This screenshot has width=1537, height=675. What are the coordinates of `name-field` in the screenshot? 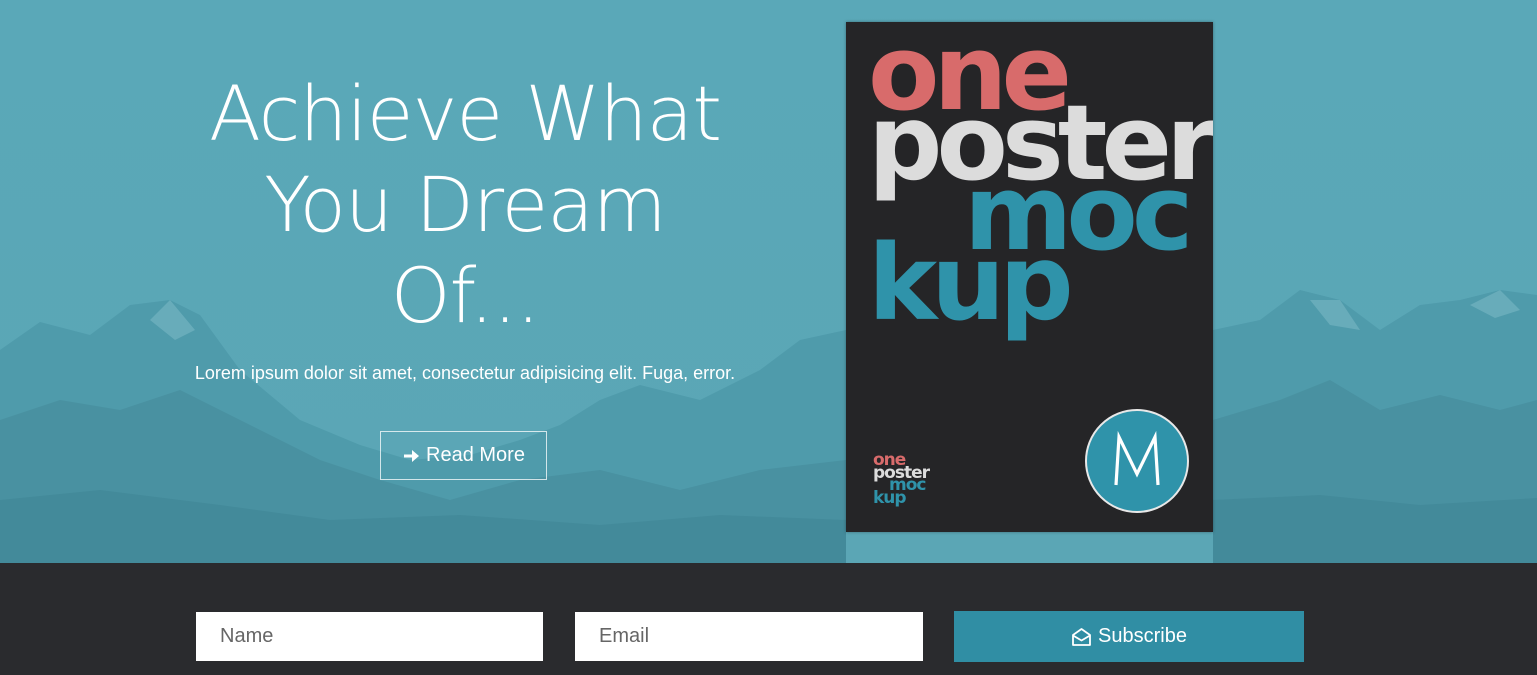 It's located at (369, 636).